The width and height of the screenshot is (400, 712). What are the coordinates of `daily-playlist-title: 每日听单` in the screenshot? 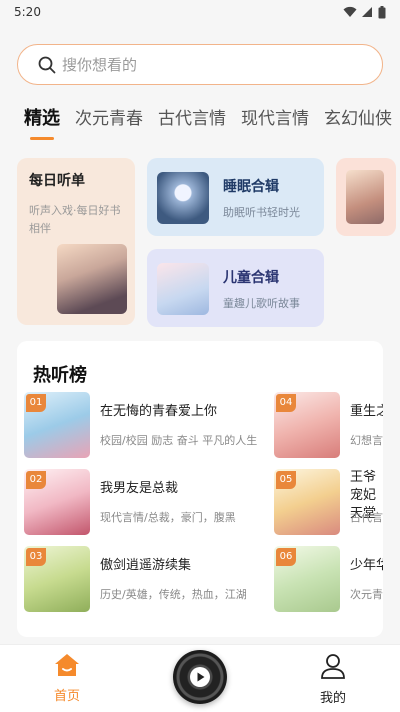 It's located at (57, 181).